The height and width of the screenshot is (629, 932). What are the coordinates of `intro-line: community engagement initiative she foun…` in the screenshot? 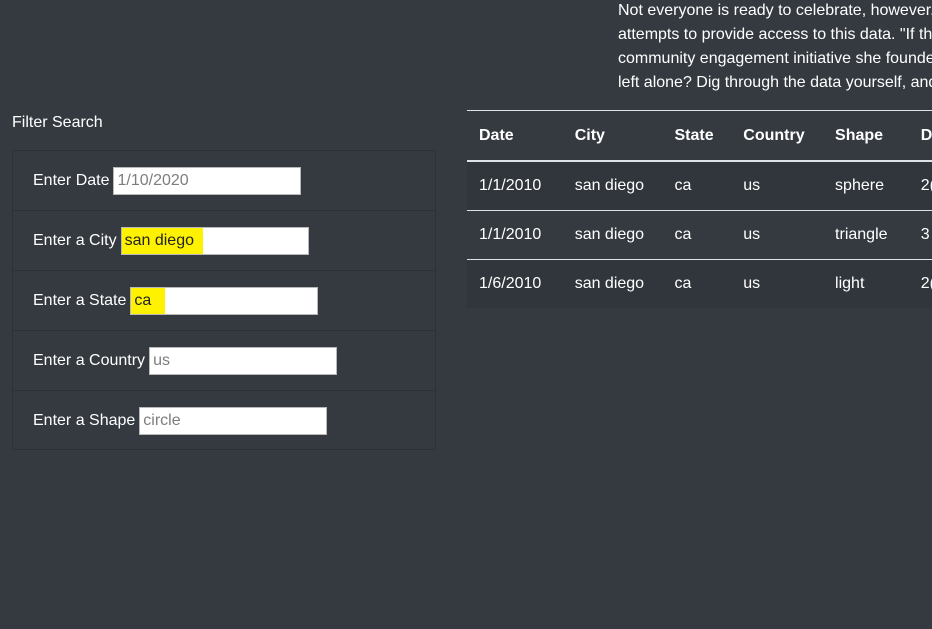 It's located at (775, 58).